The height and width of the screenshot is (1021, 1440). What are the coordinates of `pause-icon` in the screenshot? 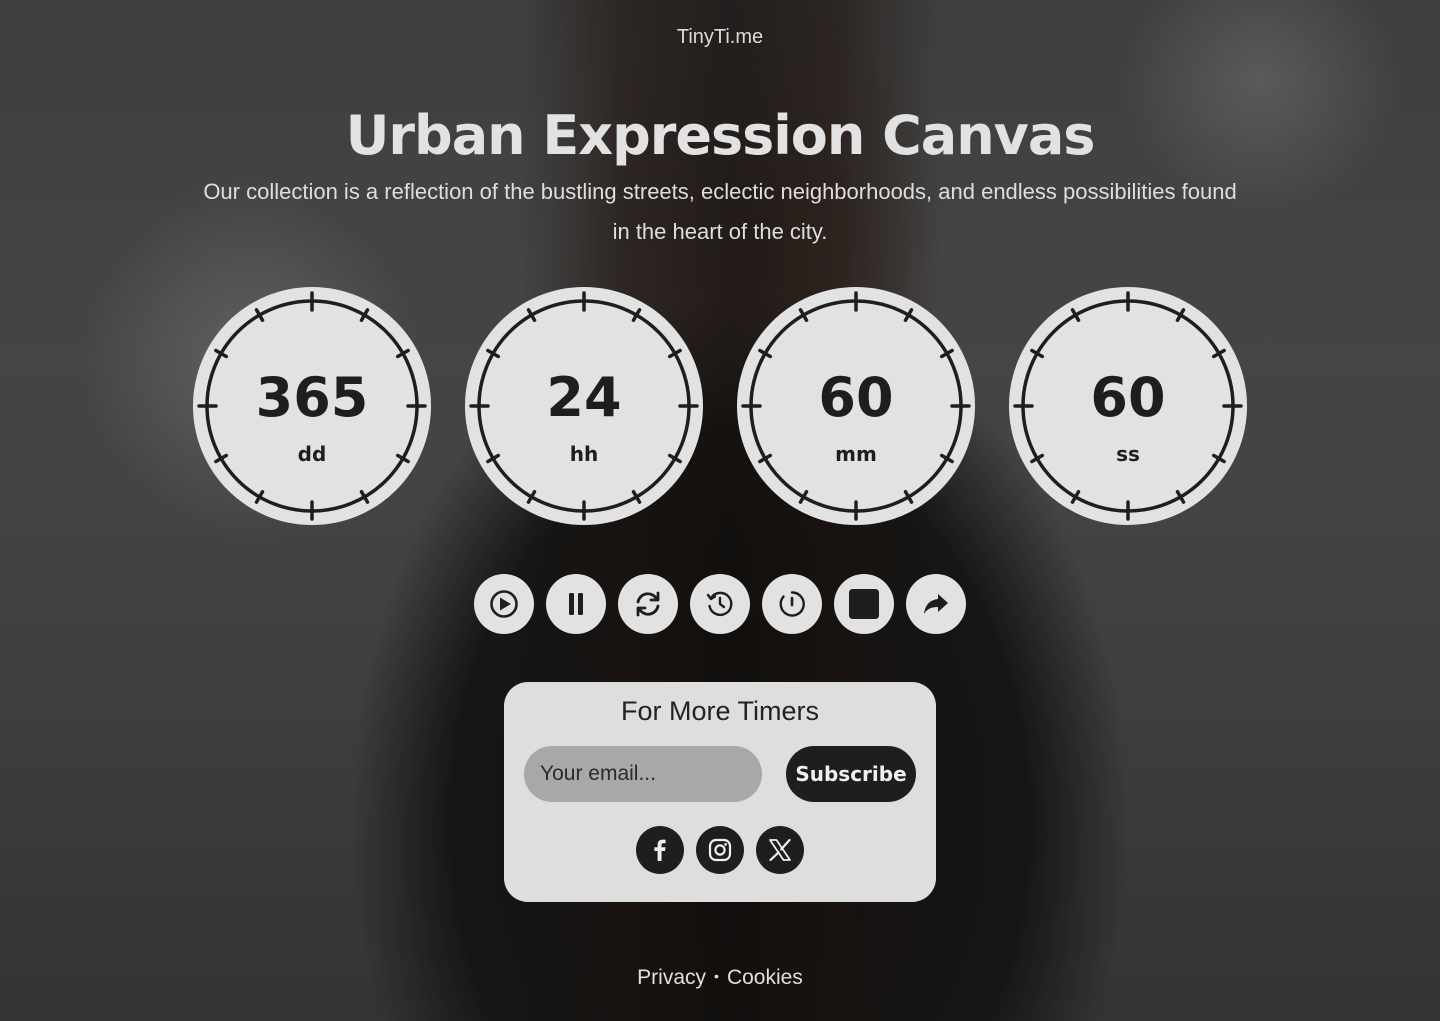 It's located at (576, 604).